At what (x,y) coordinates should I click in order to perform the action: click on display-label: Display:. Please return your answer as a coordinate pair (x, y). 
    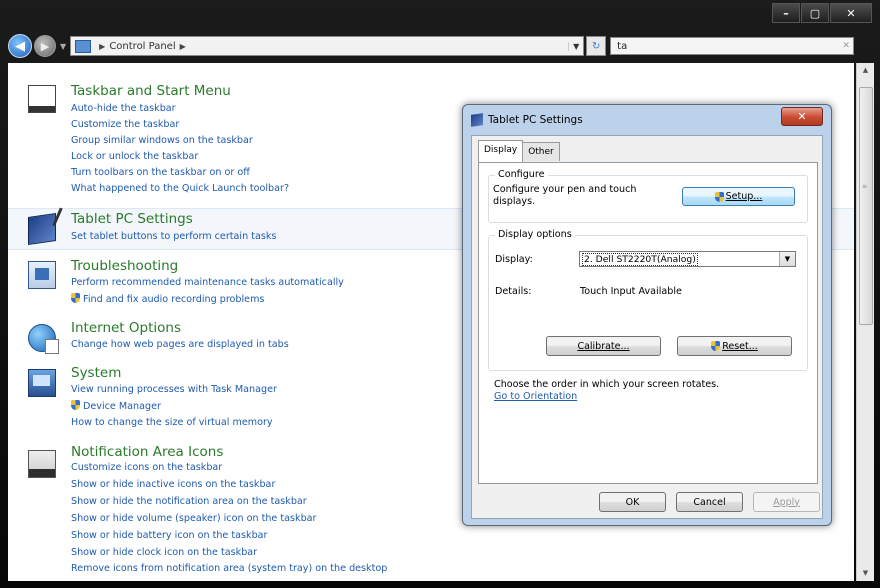
    Looking at the image, I should click on (514, 259).